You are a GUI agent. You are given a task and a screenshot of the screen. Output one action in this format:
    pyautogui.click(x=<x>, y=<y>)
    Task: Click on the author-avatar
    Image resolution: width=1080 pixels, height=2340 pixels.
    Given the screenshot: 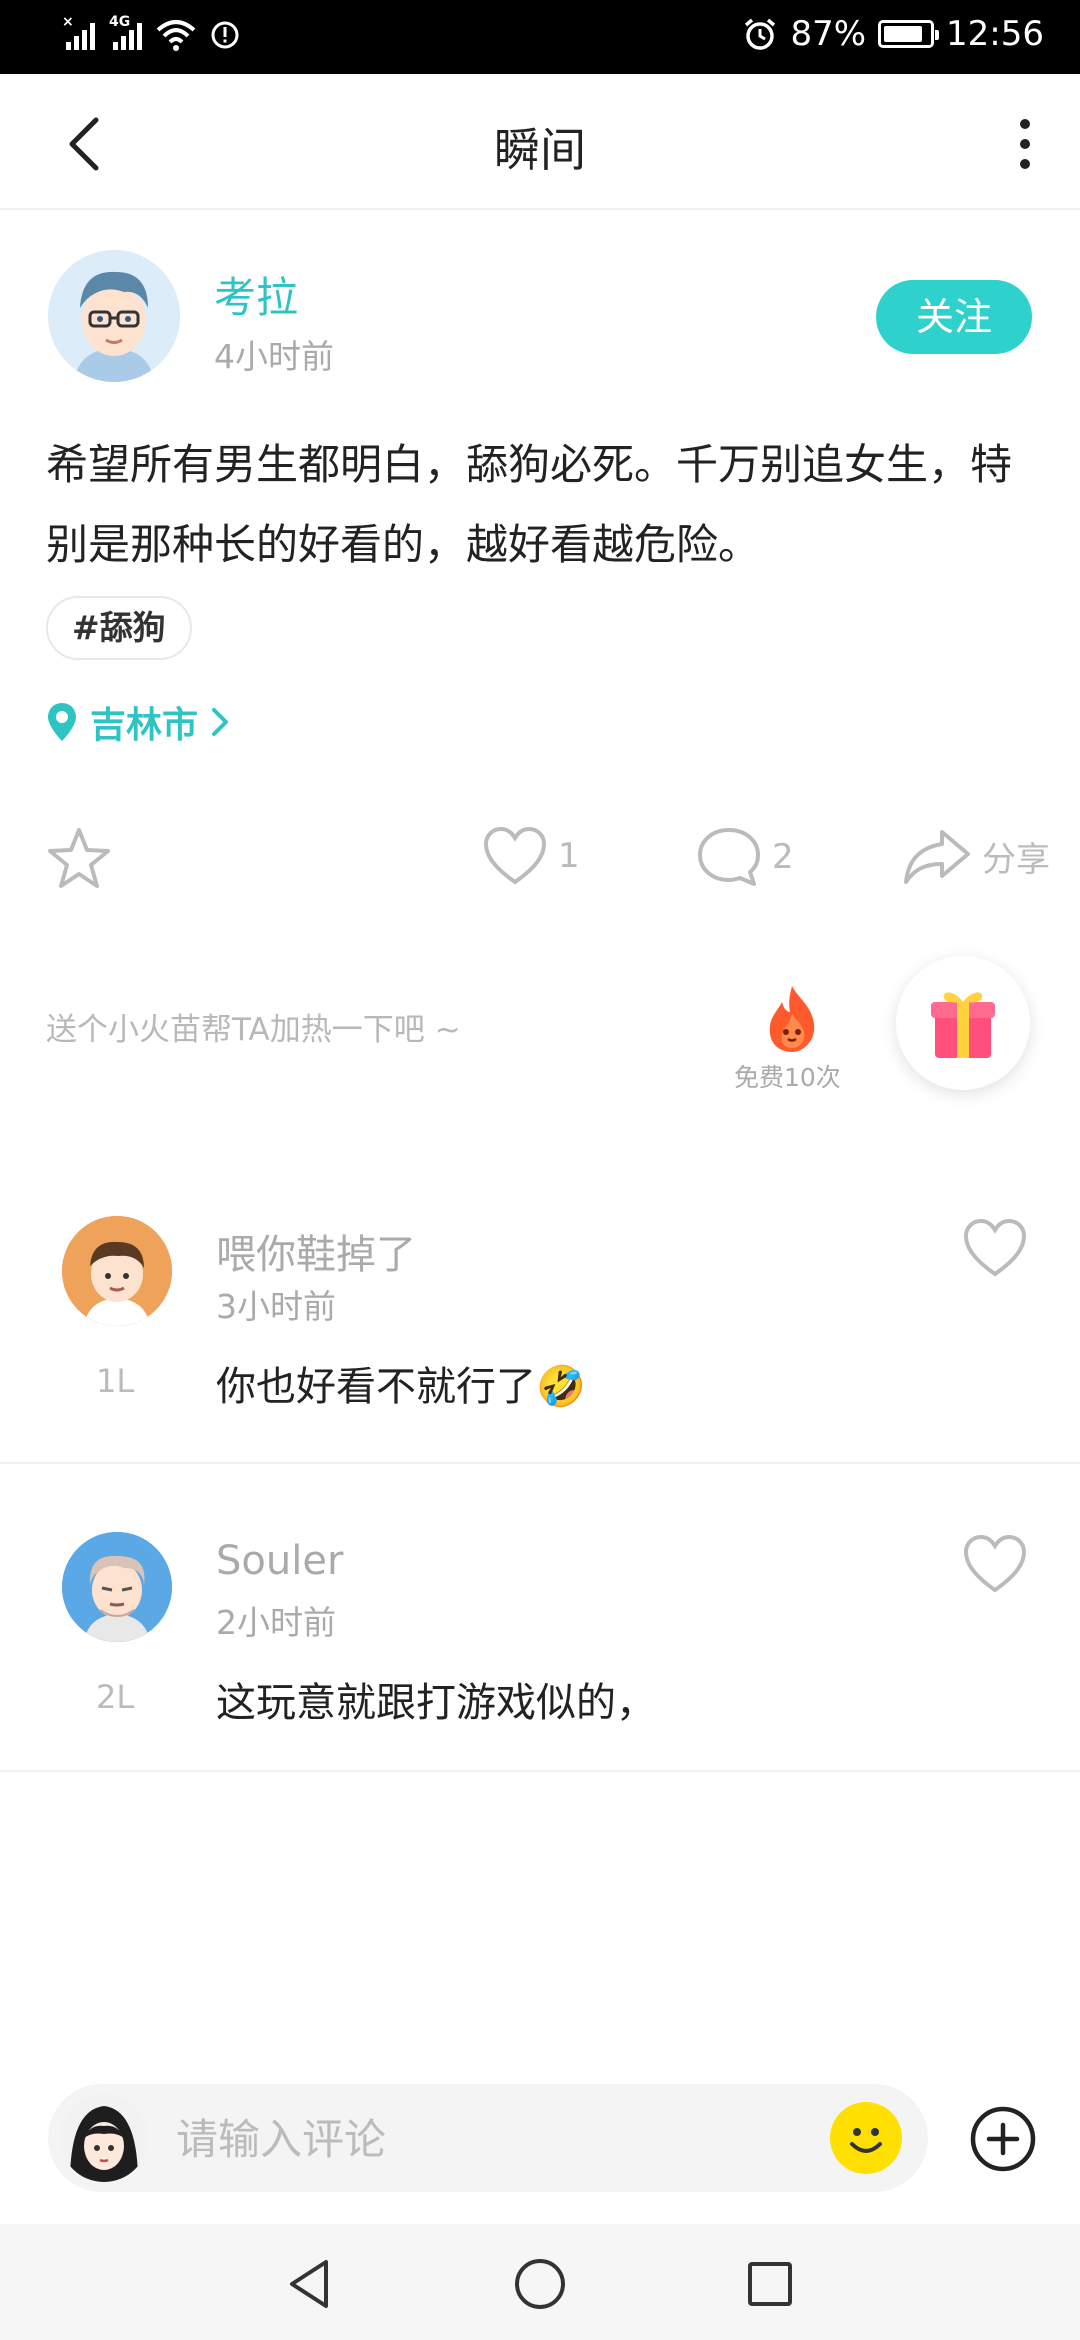 What is the action you would take?
    pyautogui.click(x=114, y=316)
    